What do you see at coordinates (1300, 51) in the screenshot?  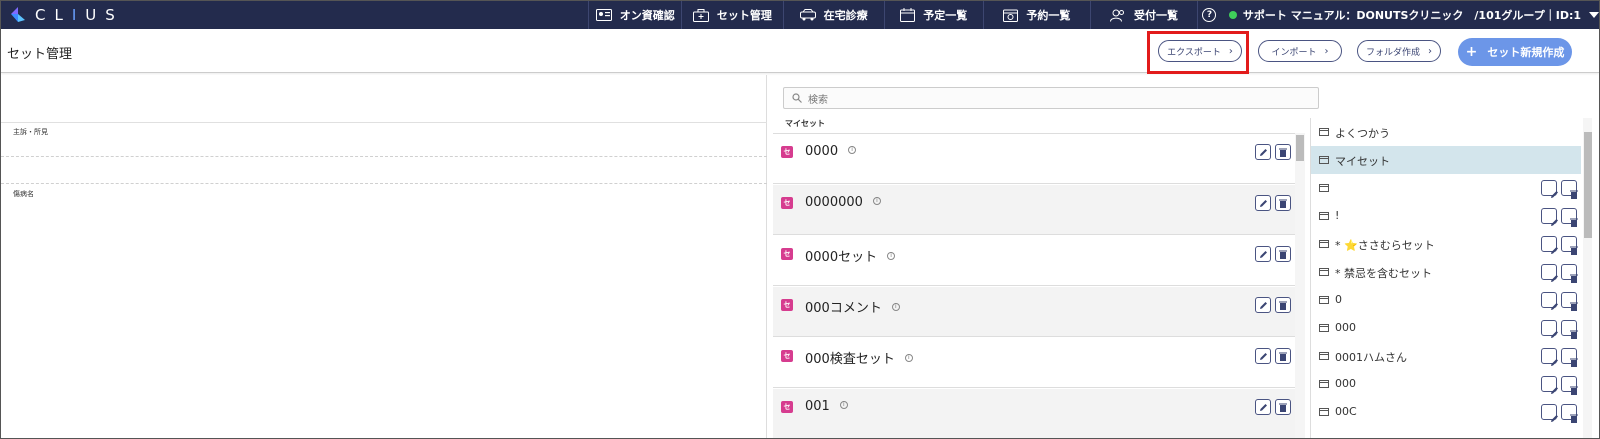 I see `import-button: インポート ›` at bounding box center [1300, 51].